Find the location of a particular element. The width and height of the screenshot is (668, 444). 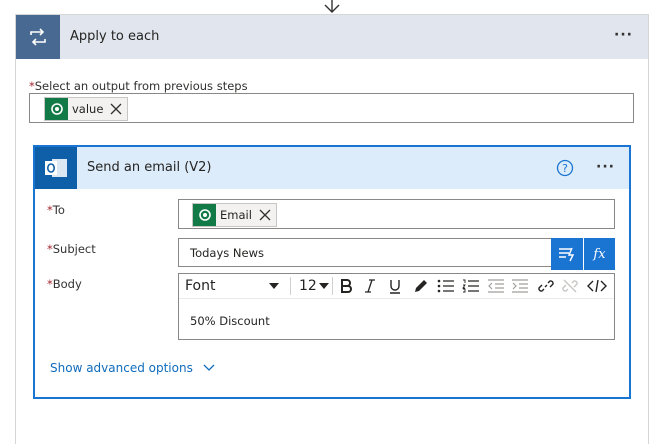

show-advanced-options-link: Show advanced options is located at coordinates (132, 368).